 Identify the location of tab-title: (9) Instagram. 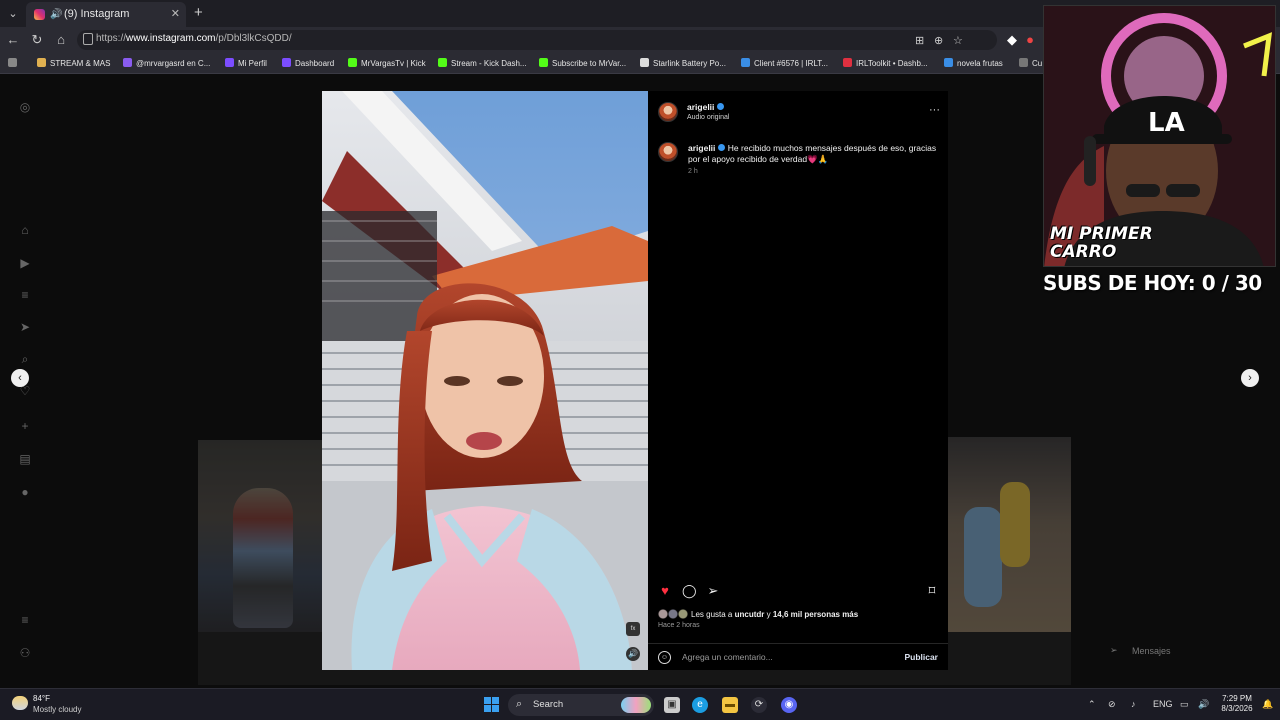
(97, 14).